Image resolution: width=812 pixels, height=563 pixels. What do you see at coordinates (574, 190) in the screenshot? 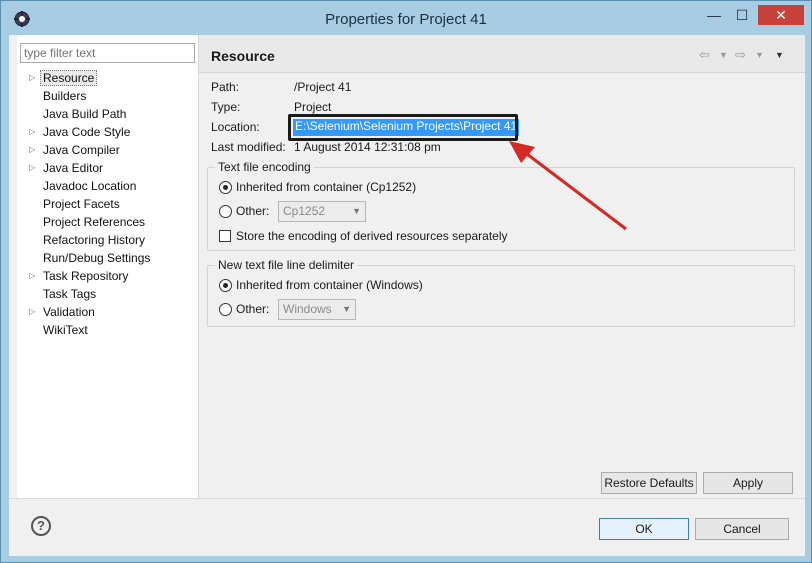
I see `annotation-arrow-shaft` at bounding box center [574, 190].